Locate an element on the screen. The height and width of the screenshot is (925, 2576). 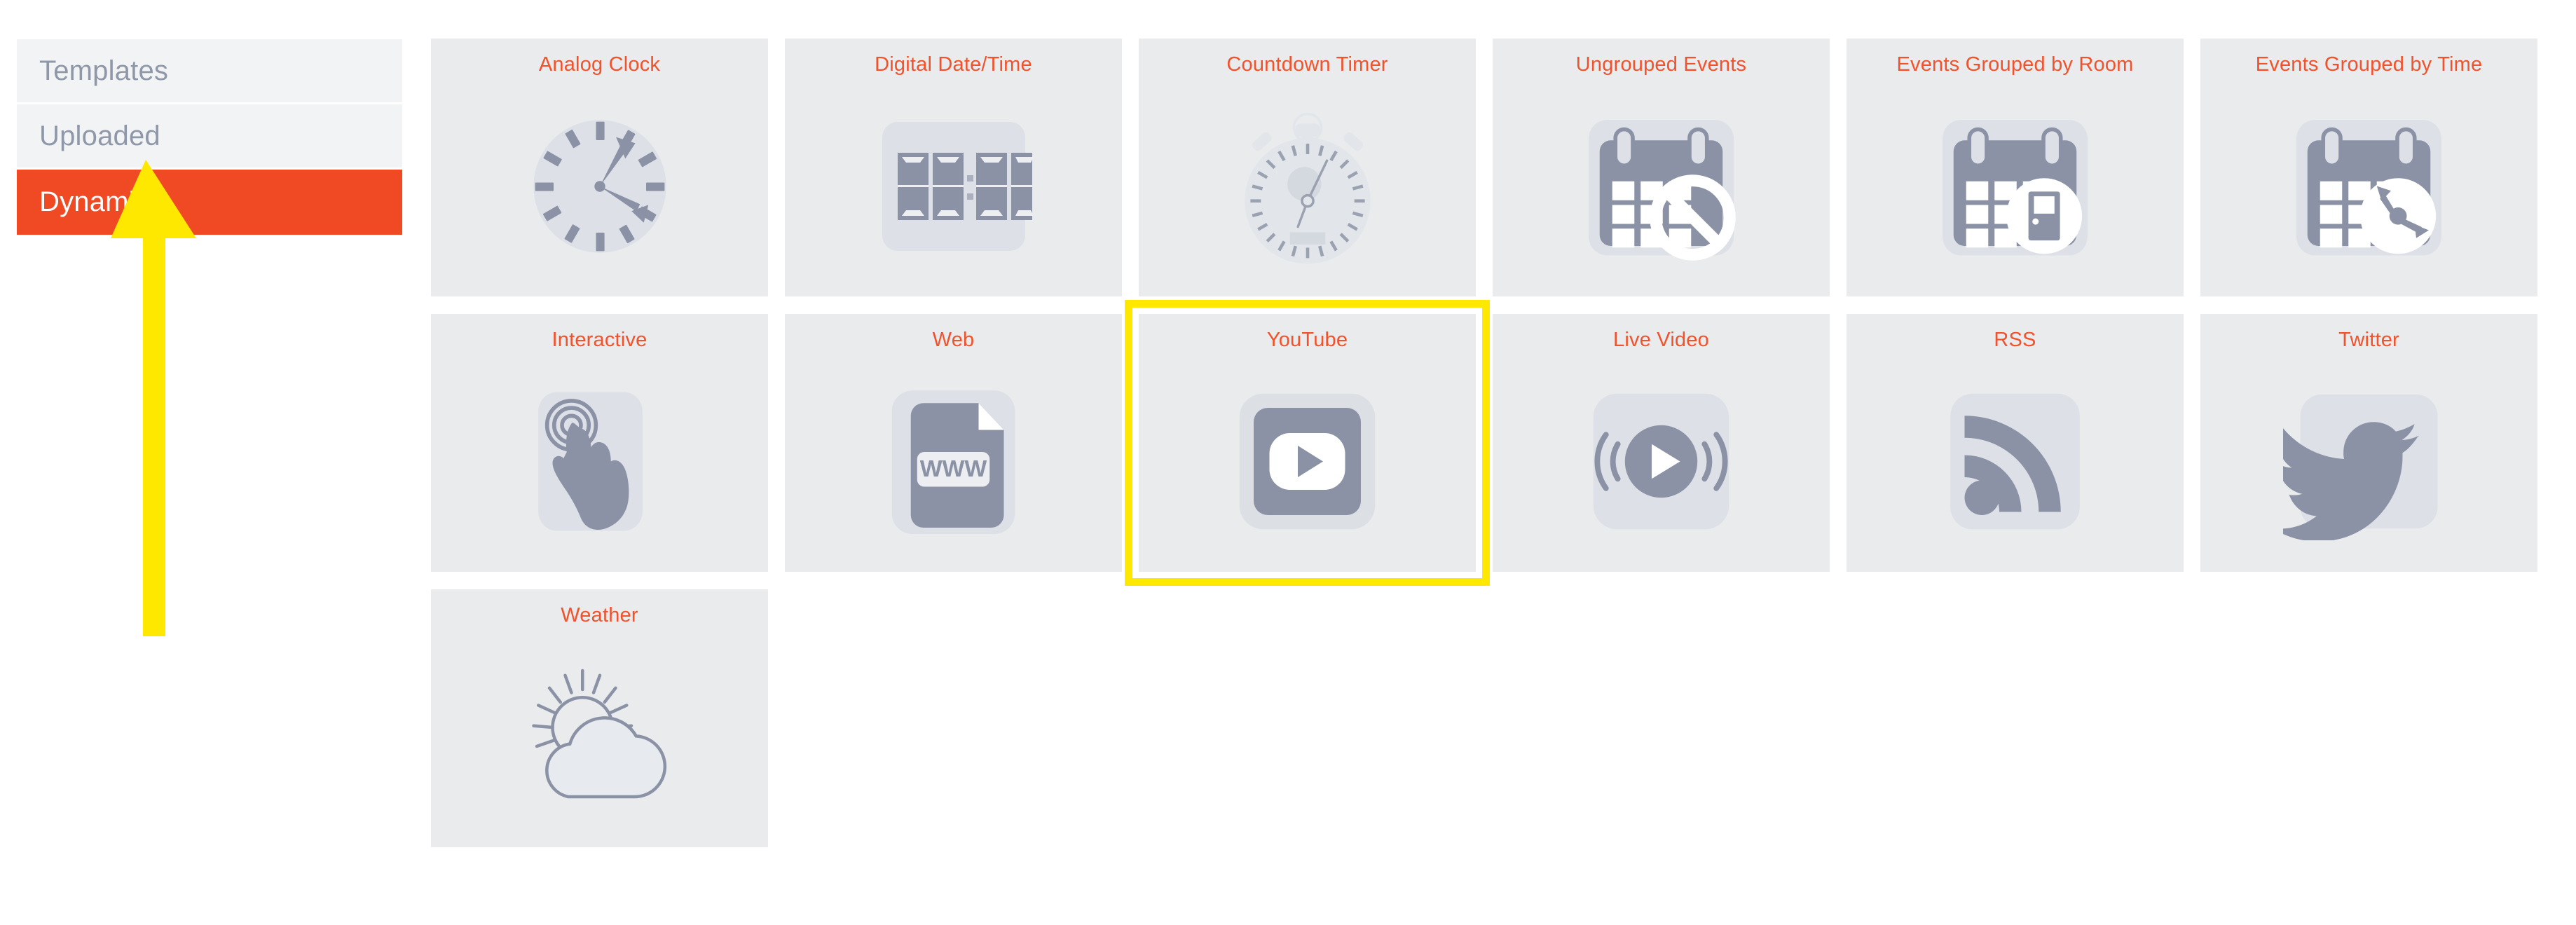
touch-hand-icon is located at coordinates (599, 462).